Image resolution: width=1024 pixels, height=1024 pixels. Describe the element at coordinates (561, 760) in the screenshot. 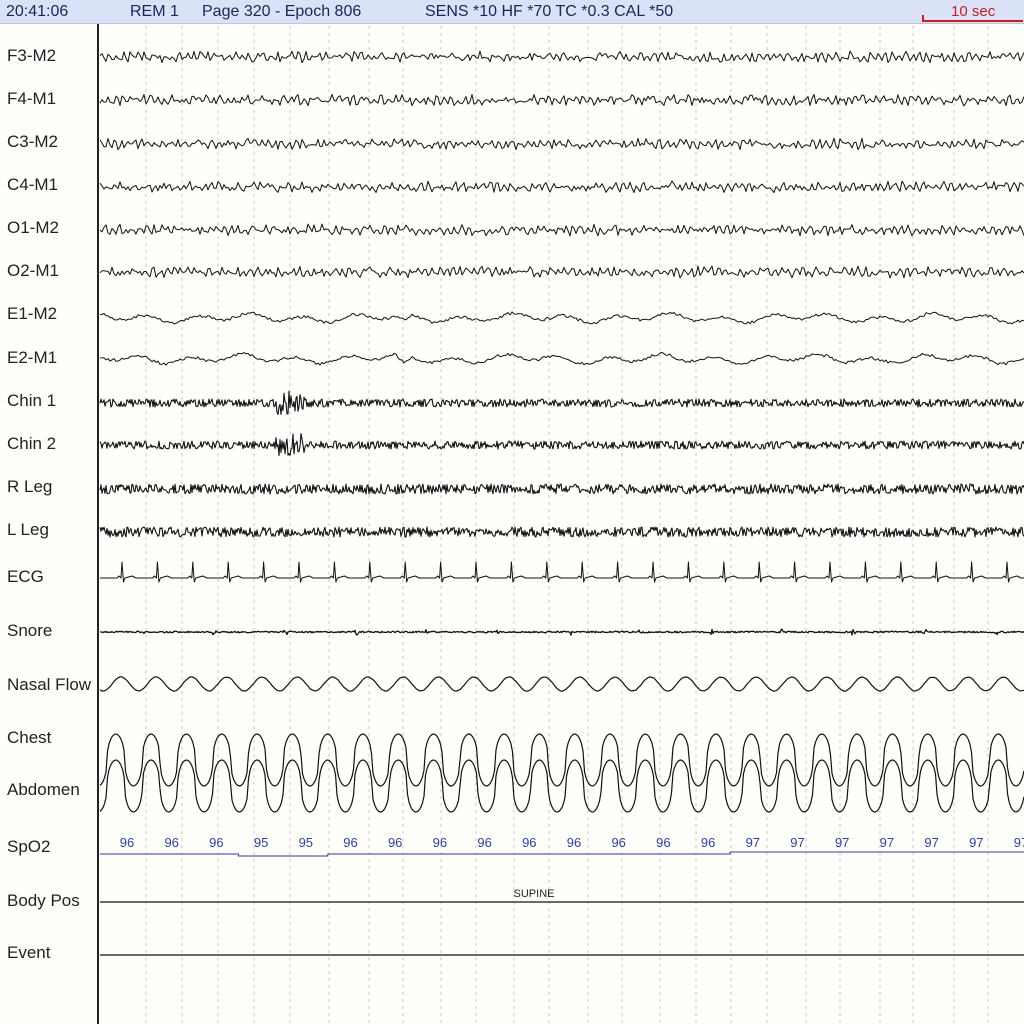

I see `trace-chest` at that location.